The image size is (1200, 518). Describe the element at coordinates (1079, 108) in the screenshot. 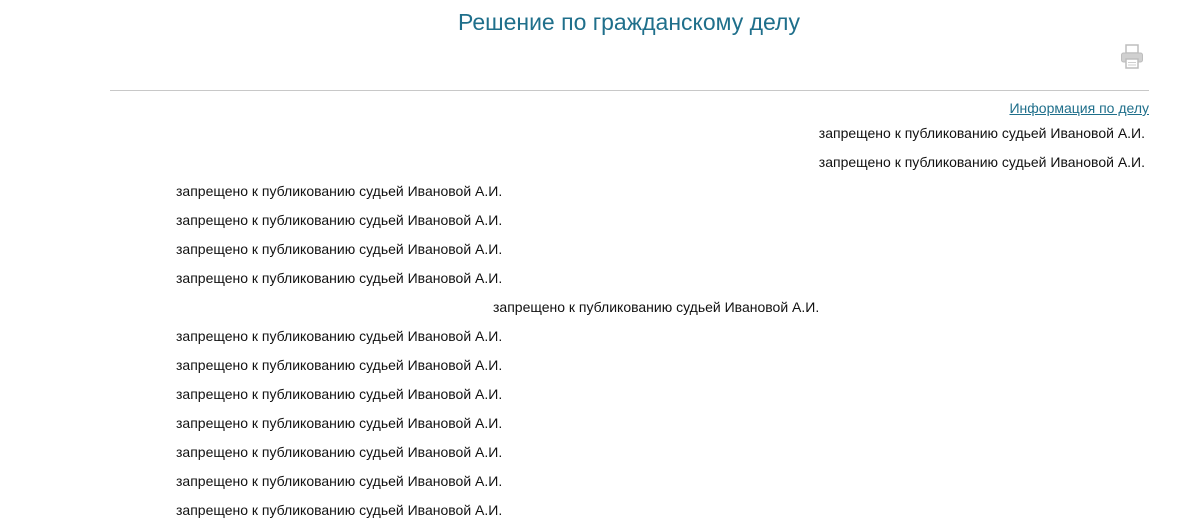

I see `case-info-link: Информация по делу` at that location.